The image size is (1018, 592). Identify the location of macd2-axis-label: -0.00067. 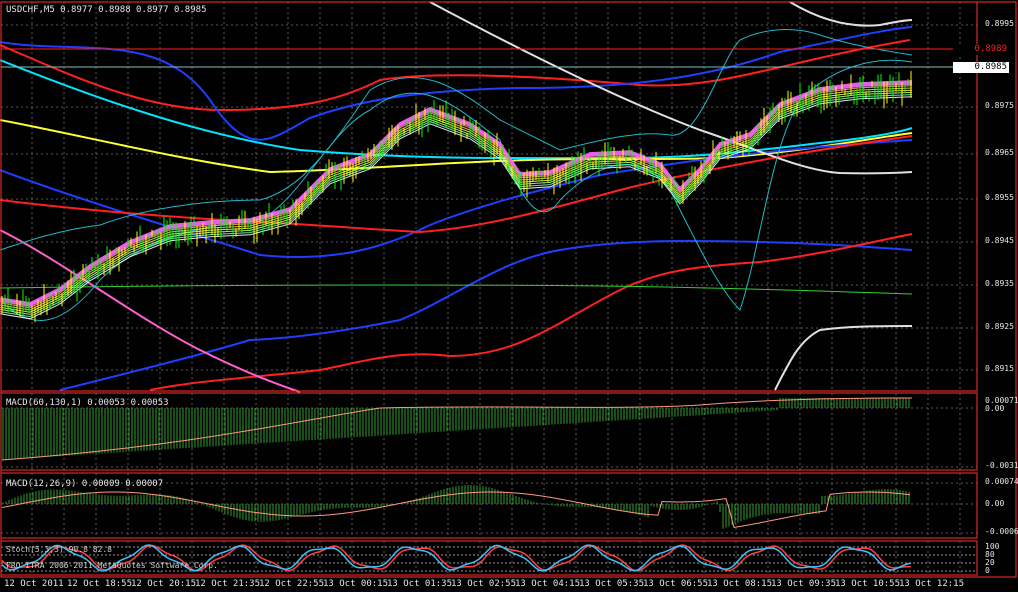
(1001, 531).